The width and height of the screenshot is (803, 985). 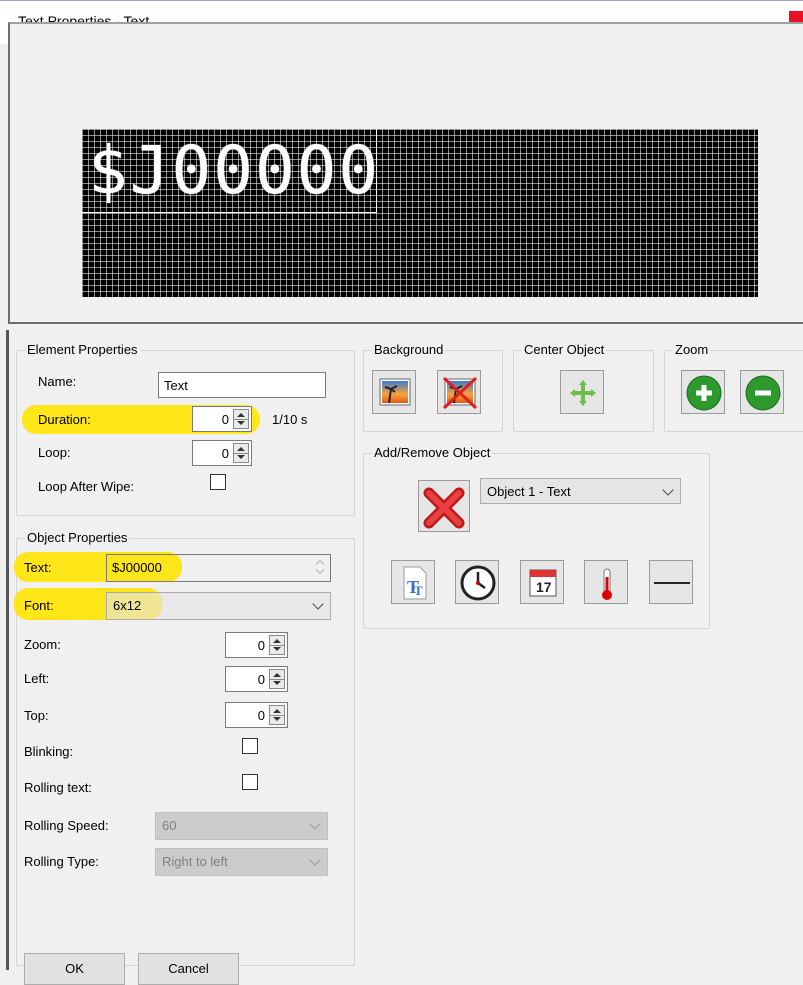 I want to click on calendar-icon: 17, so click(x=543, y=583).